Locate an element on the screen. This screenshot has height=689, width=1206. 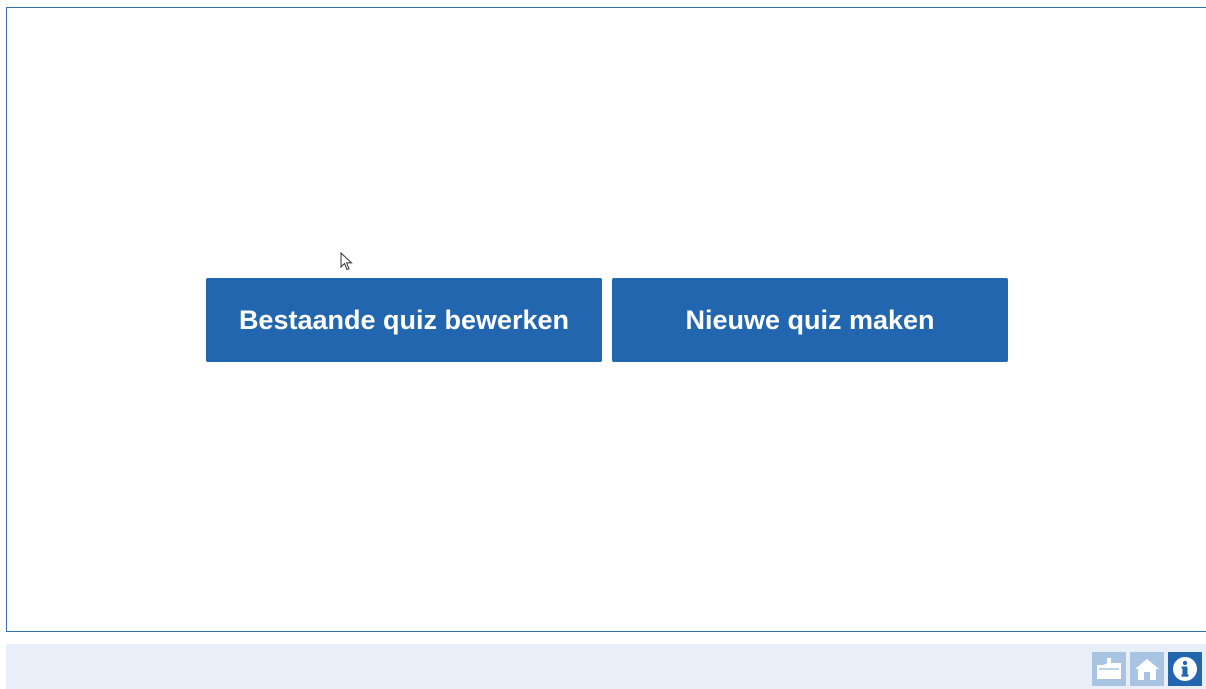
new-quiz-button: Nieuwe quiz maken is located at coordinates (810, 320).